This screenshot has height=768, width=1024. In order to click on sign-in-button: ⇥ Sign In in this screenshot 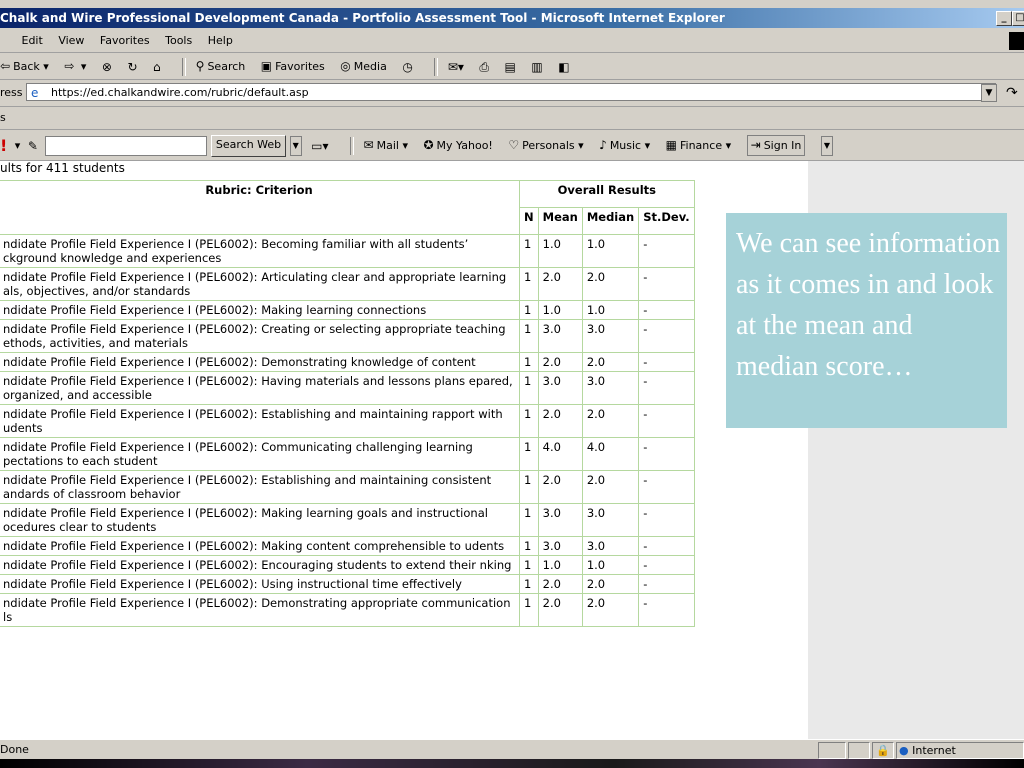, I will do `click(776, 145)`.